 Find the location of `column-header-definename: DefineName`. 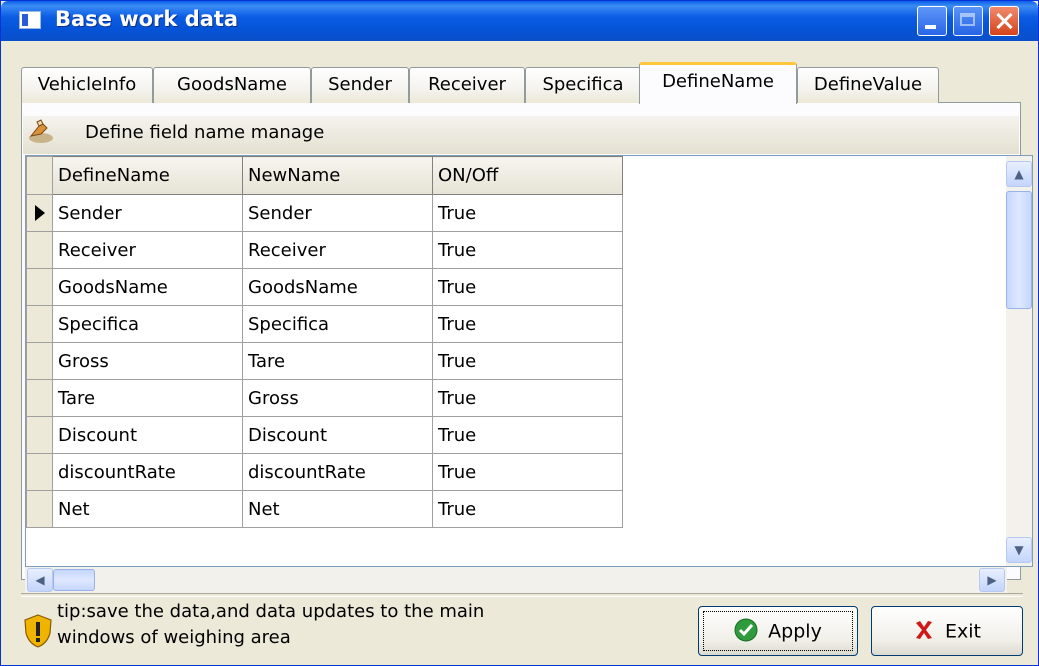

column-header-definename: DefineName is located at coordinates (147, 175).